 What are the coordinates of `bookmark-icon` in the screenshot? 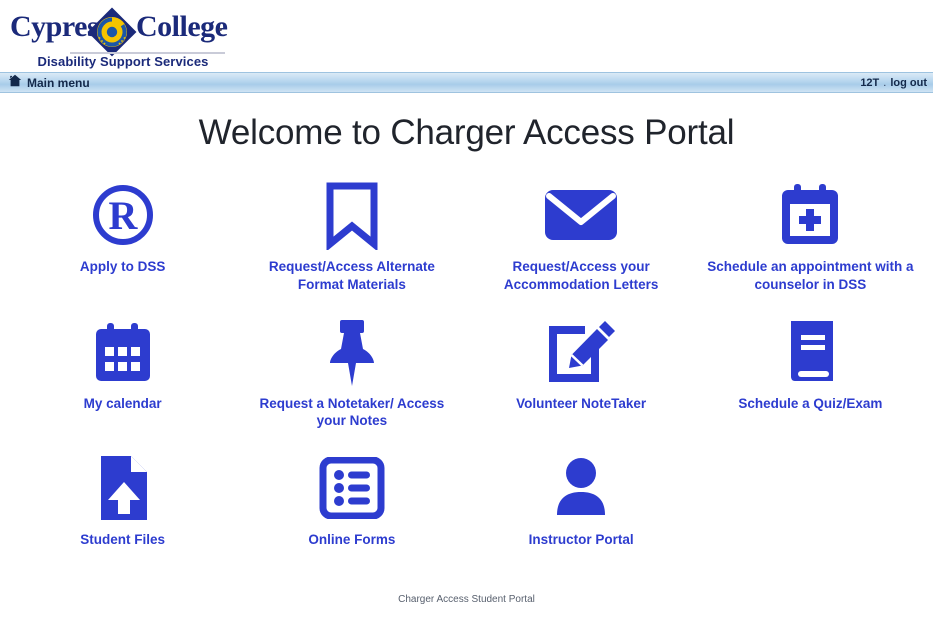 It's located at (352, 215).